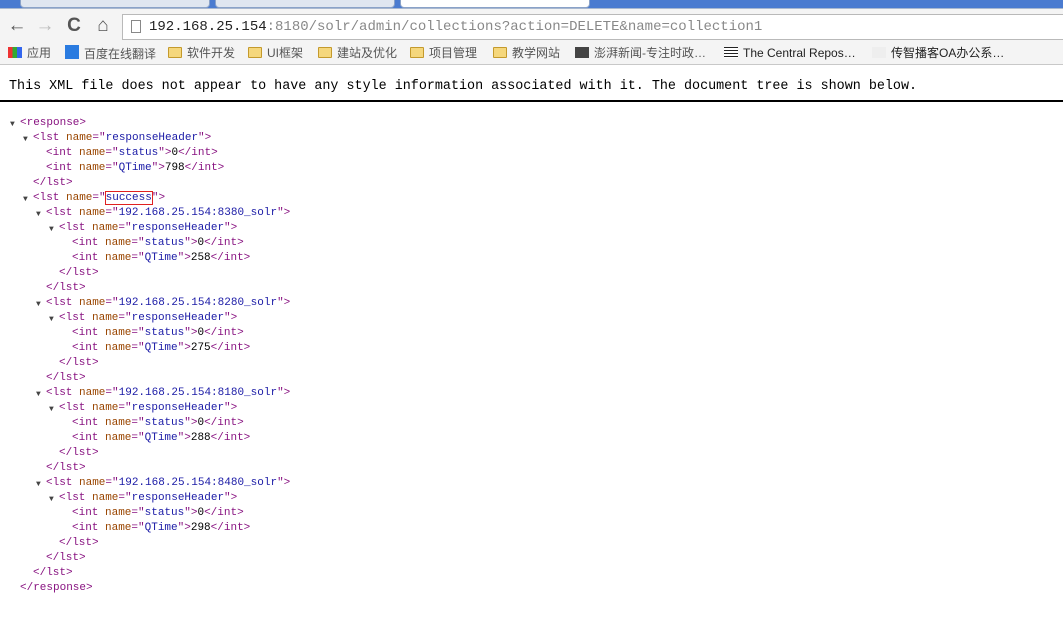 The height and width of the screenshot is (641, 1063). Describe the element at coordinates (74, 26) in the screenshot. I see `reload-button: C` at that location.